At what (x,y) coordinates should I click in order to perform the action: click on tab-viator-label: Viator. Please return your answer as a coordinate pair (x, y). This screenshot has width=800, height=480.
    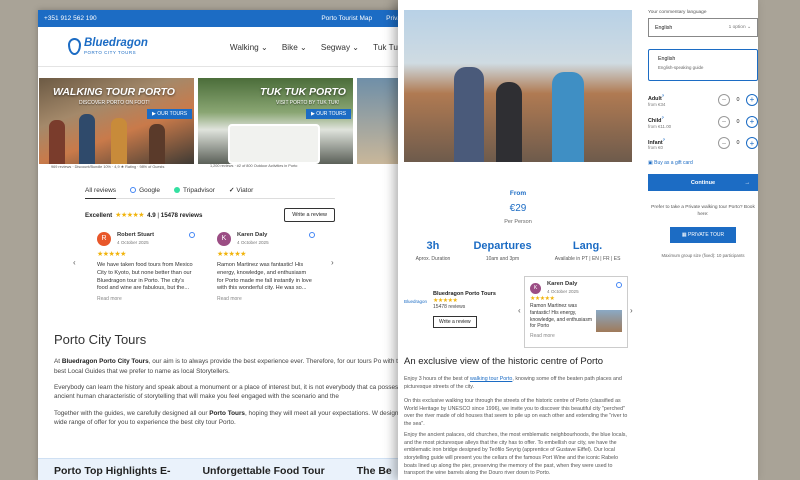
    Looking at the image, I should click on (245, 190).